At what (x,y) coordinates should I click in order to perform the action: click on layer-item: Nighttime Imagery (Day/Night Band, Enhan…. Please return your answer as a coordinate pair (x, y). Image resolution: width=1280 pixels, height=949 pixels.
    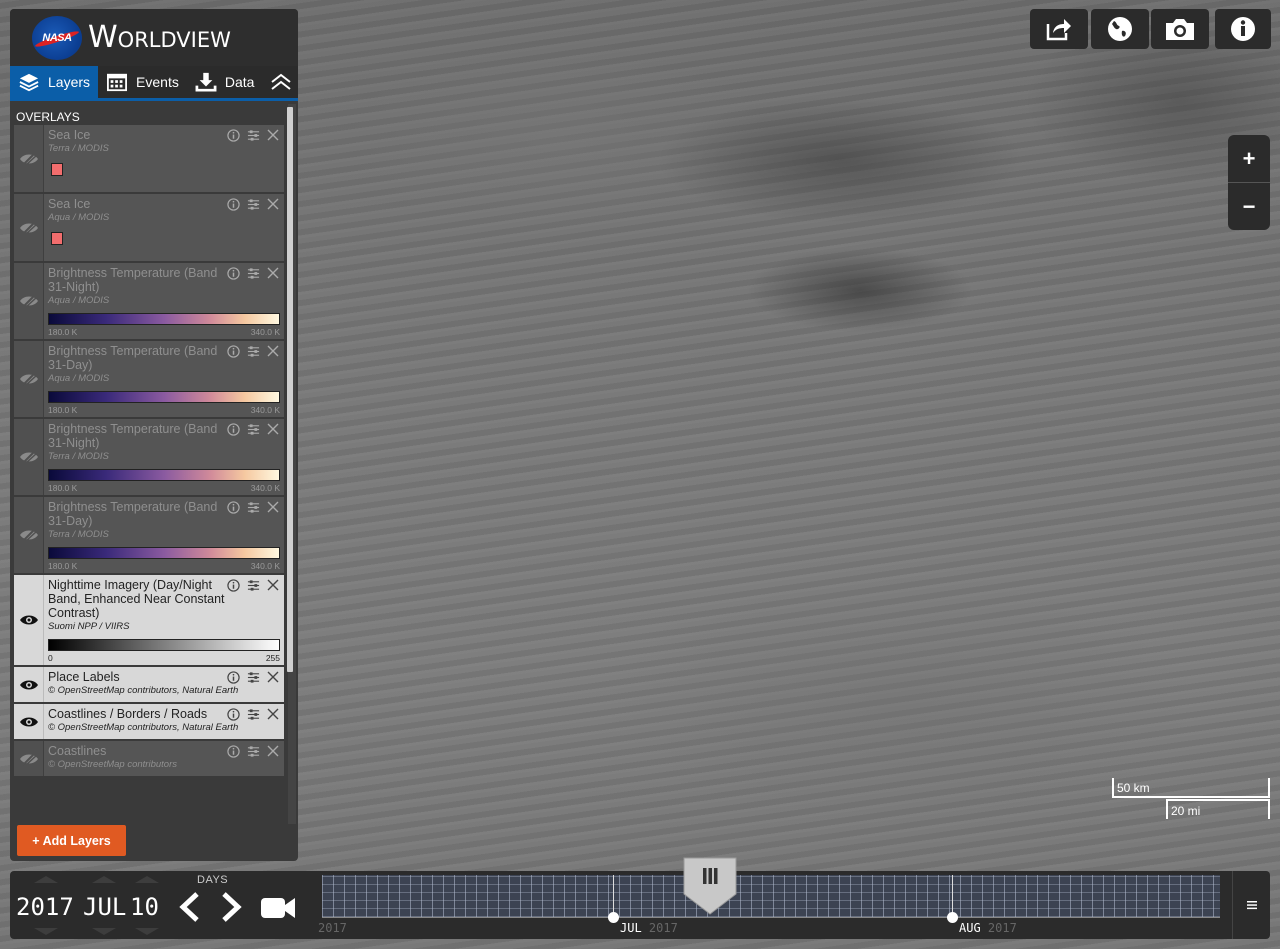
    Looking at the image, I should click on (149, 621).